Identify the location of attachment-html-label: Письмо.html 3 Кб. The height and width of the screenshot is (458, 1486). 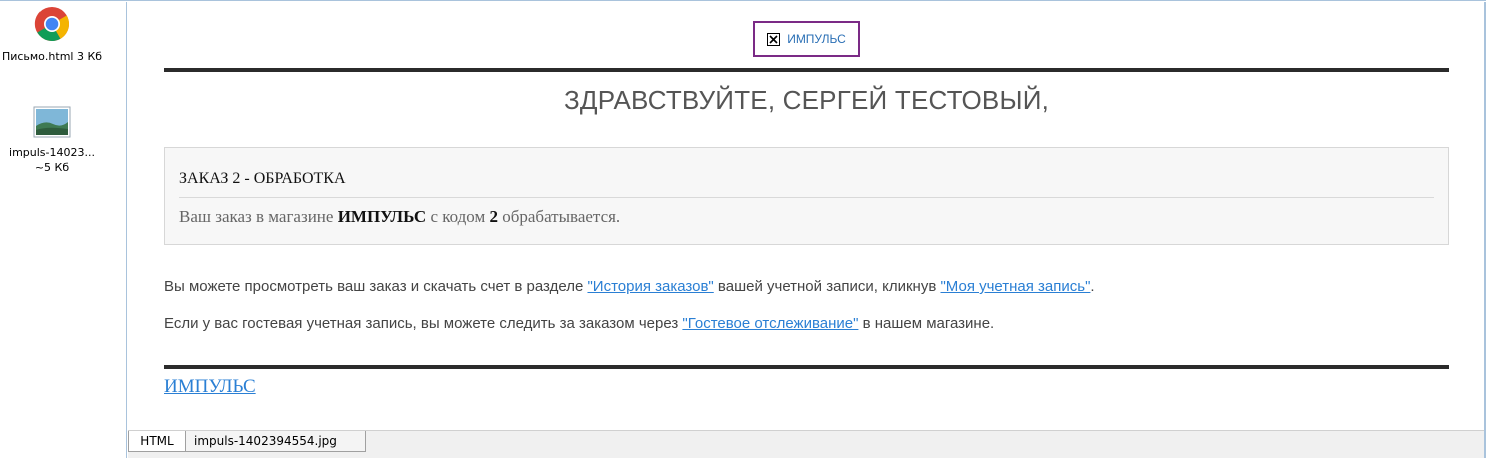
(52, 56).